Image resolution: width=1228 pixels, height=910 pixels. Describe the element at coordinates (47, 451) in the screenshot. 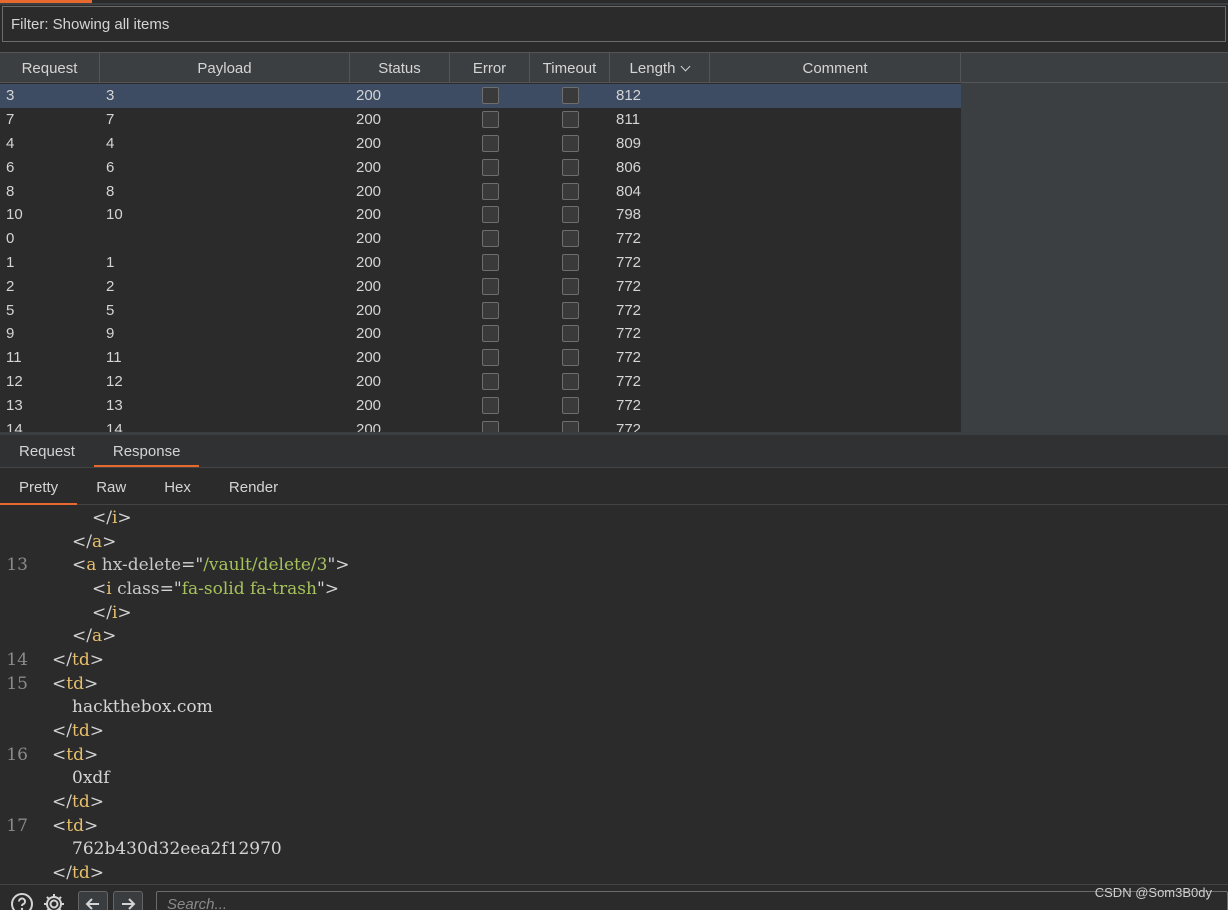

I see `tab-request: Request` at that location.